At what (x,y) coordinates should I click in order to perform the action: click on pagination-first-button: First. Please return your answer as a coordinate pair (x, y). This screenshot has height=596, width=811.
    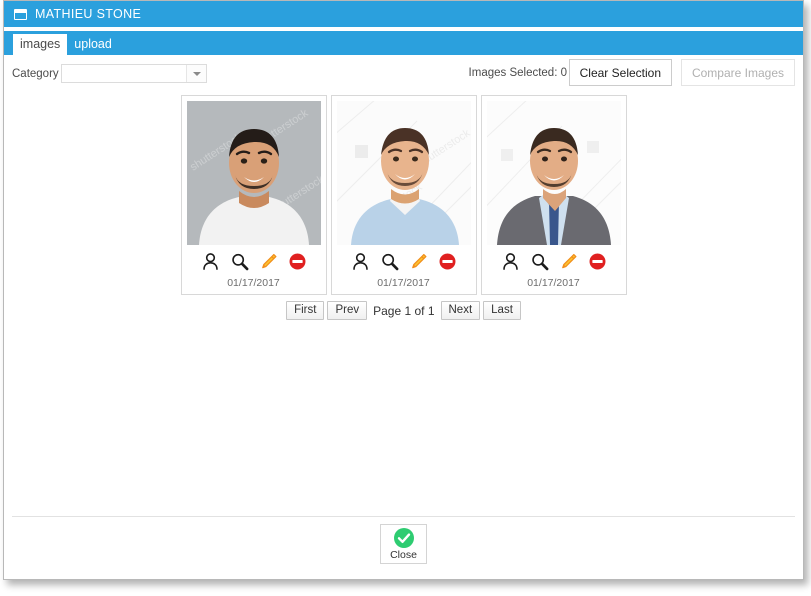
    Looking at the image, I should click on (305, 310).